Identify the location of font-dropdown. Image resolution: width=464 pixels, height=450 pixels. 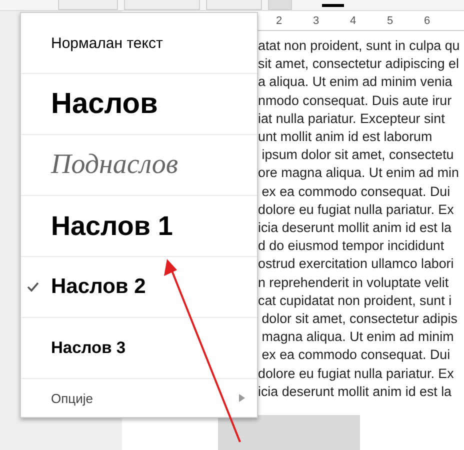
(162, 5).